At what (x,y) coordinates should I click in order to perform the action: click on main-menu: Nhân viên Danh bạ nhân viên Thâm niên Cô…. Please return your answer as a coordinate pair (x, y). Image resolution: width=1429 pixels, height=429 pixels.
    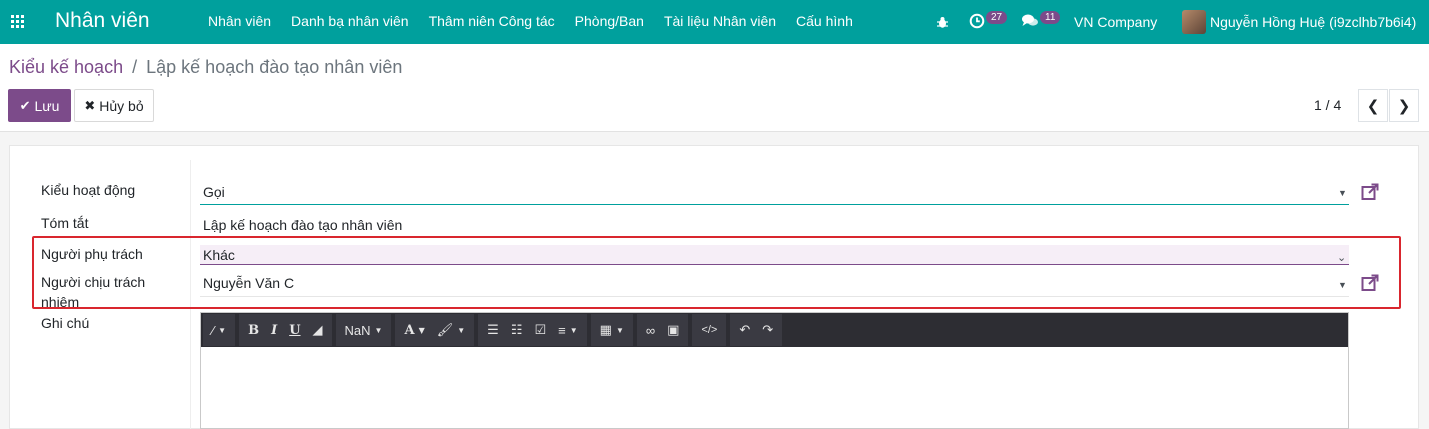
    Looking at the image, I should click on (540, 21).